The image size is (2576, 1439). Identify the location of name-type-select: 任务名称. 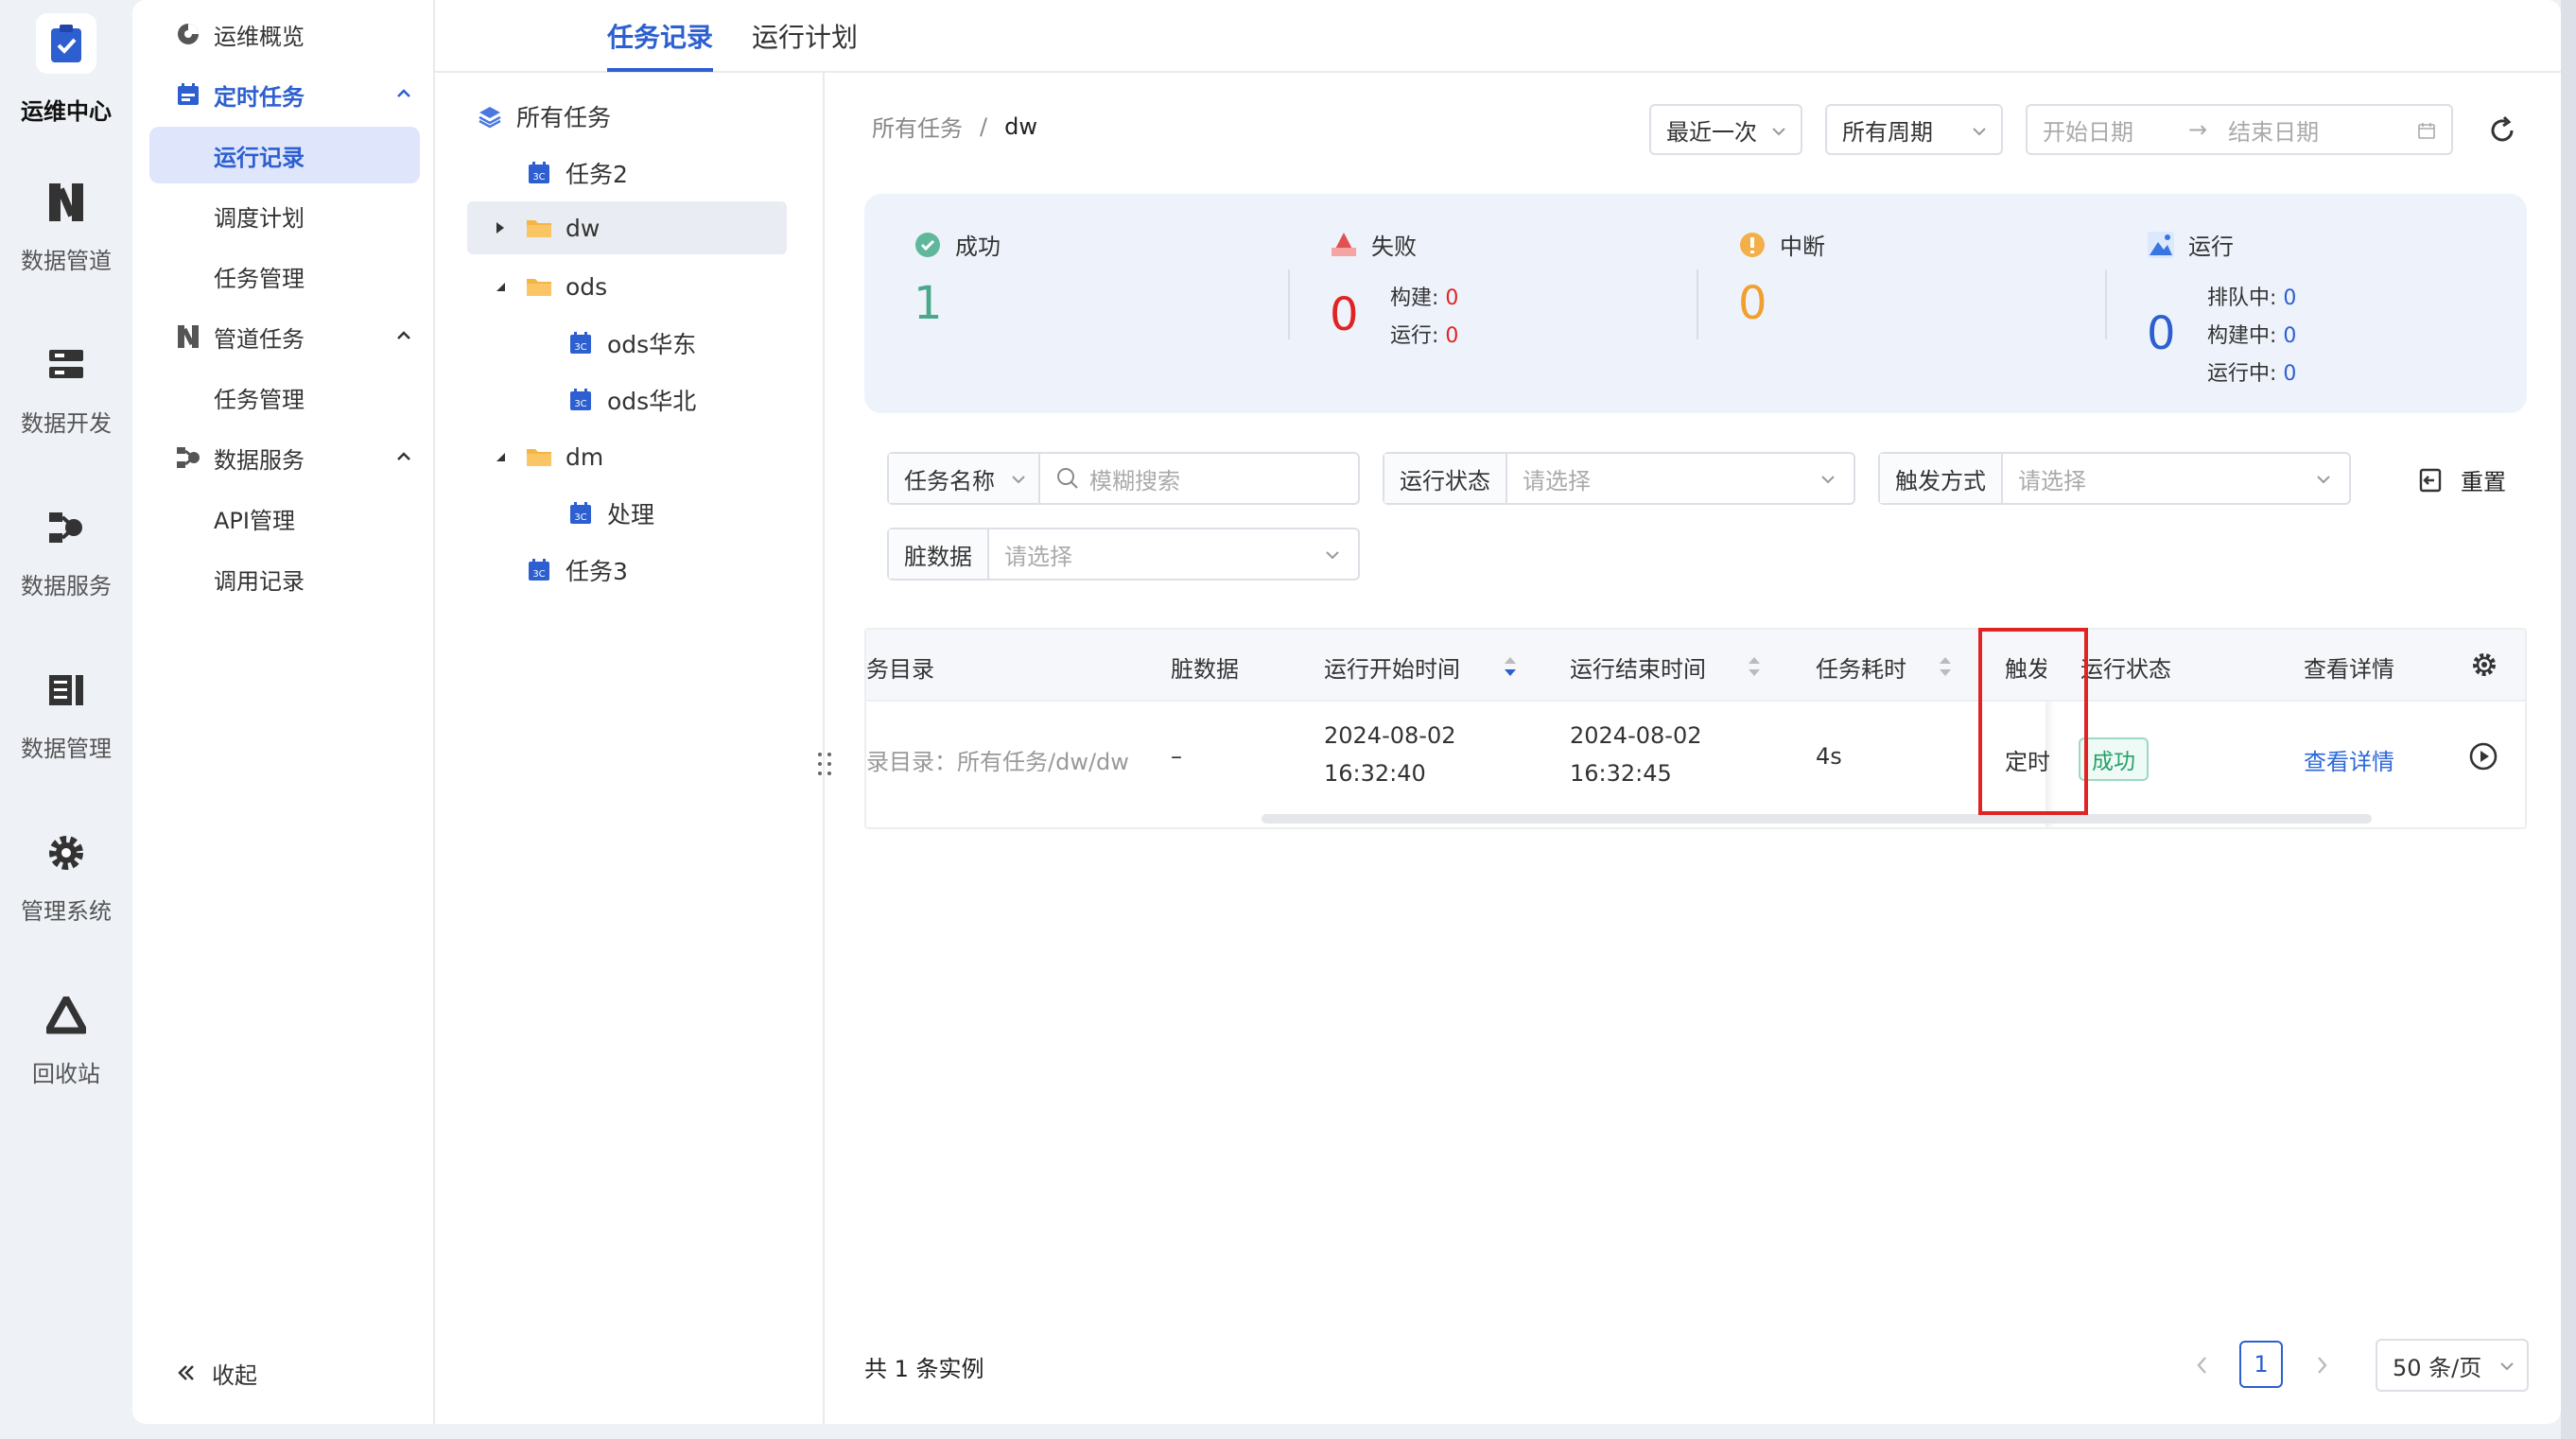
(964, 478).